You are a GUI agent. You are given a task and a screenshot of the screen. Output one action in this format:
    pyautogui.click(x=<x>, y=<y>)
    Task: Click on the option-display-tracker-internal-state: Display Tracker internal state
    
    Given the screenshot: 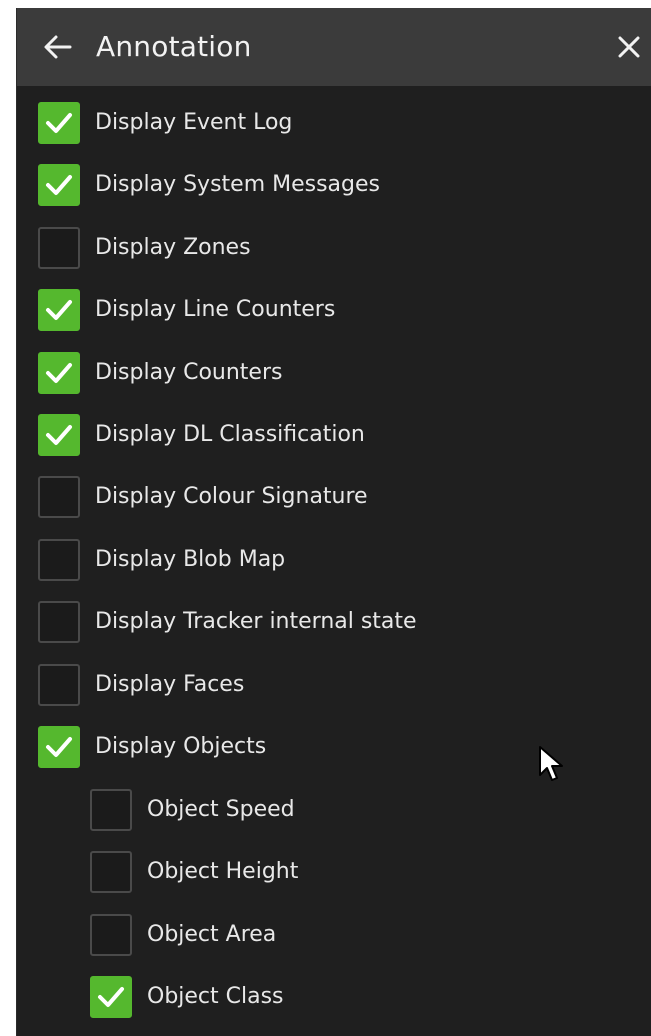 What is the action you would take?
    pyautogui.click(x=227, y=622)
    